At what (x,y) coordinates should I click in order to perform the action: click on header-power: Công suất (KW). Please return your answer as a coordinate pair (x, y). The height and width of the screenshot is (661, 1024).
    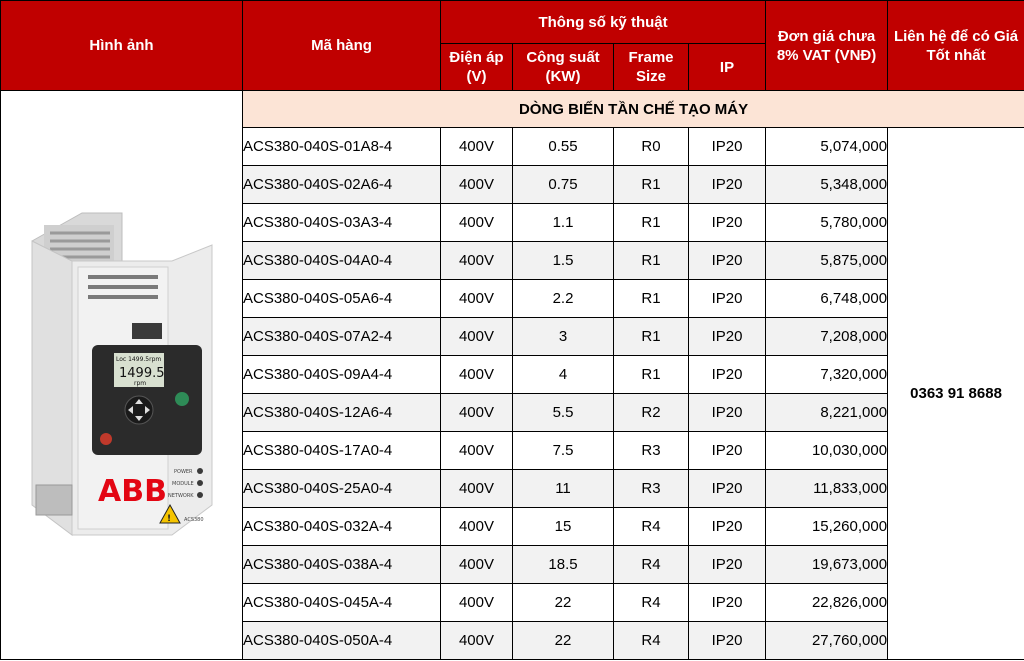
    Looking at the image, I should click on (563, 67).